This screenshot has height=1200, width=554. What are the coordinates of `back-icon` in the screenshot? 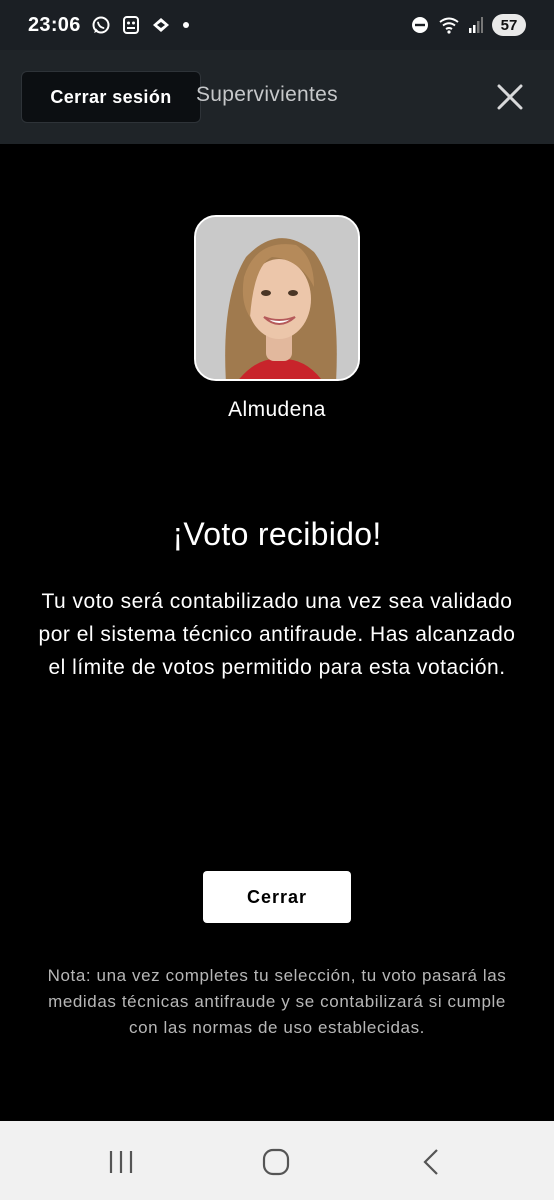 It's located at (432, 1162).